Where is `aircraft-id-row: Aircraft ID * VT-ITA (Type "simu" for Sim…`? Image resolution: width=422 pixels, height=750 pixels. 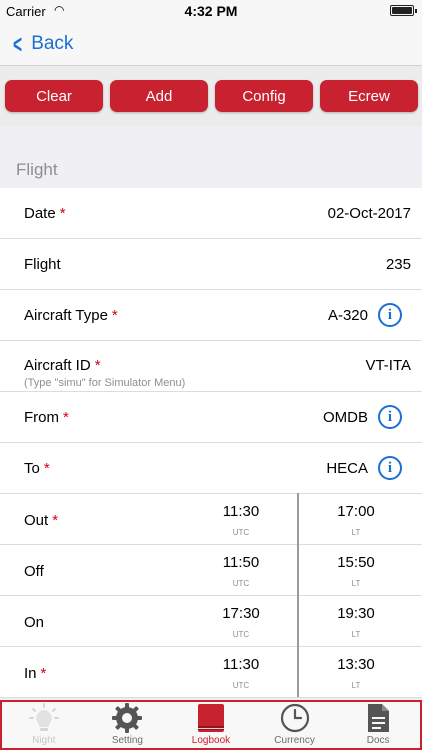
aircraft-id-row: Aircraft ID * VT-ITA (Type "simu" for Sim… is located at coordinates (211, 366).